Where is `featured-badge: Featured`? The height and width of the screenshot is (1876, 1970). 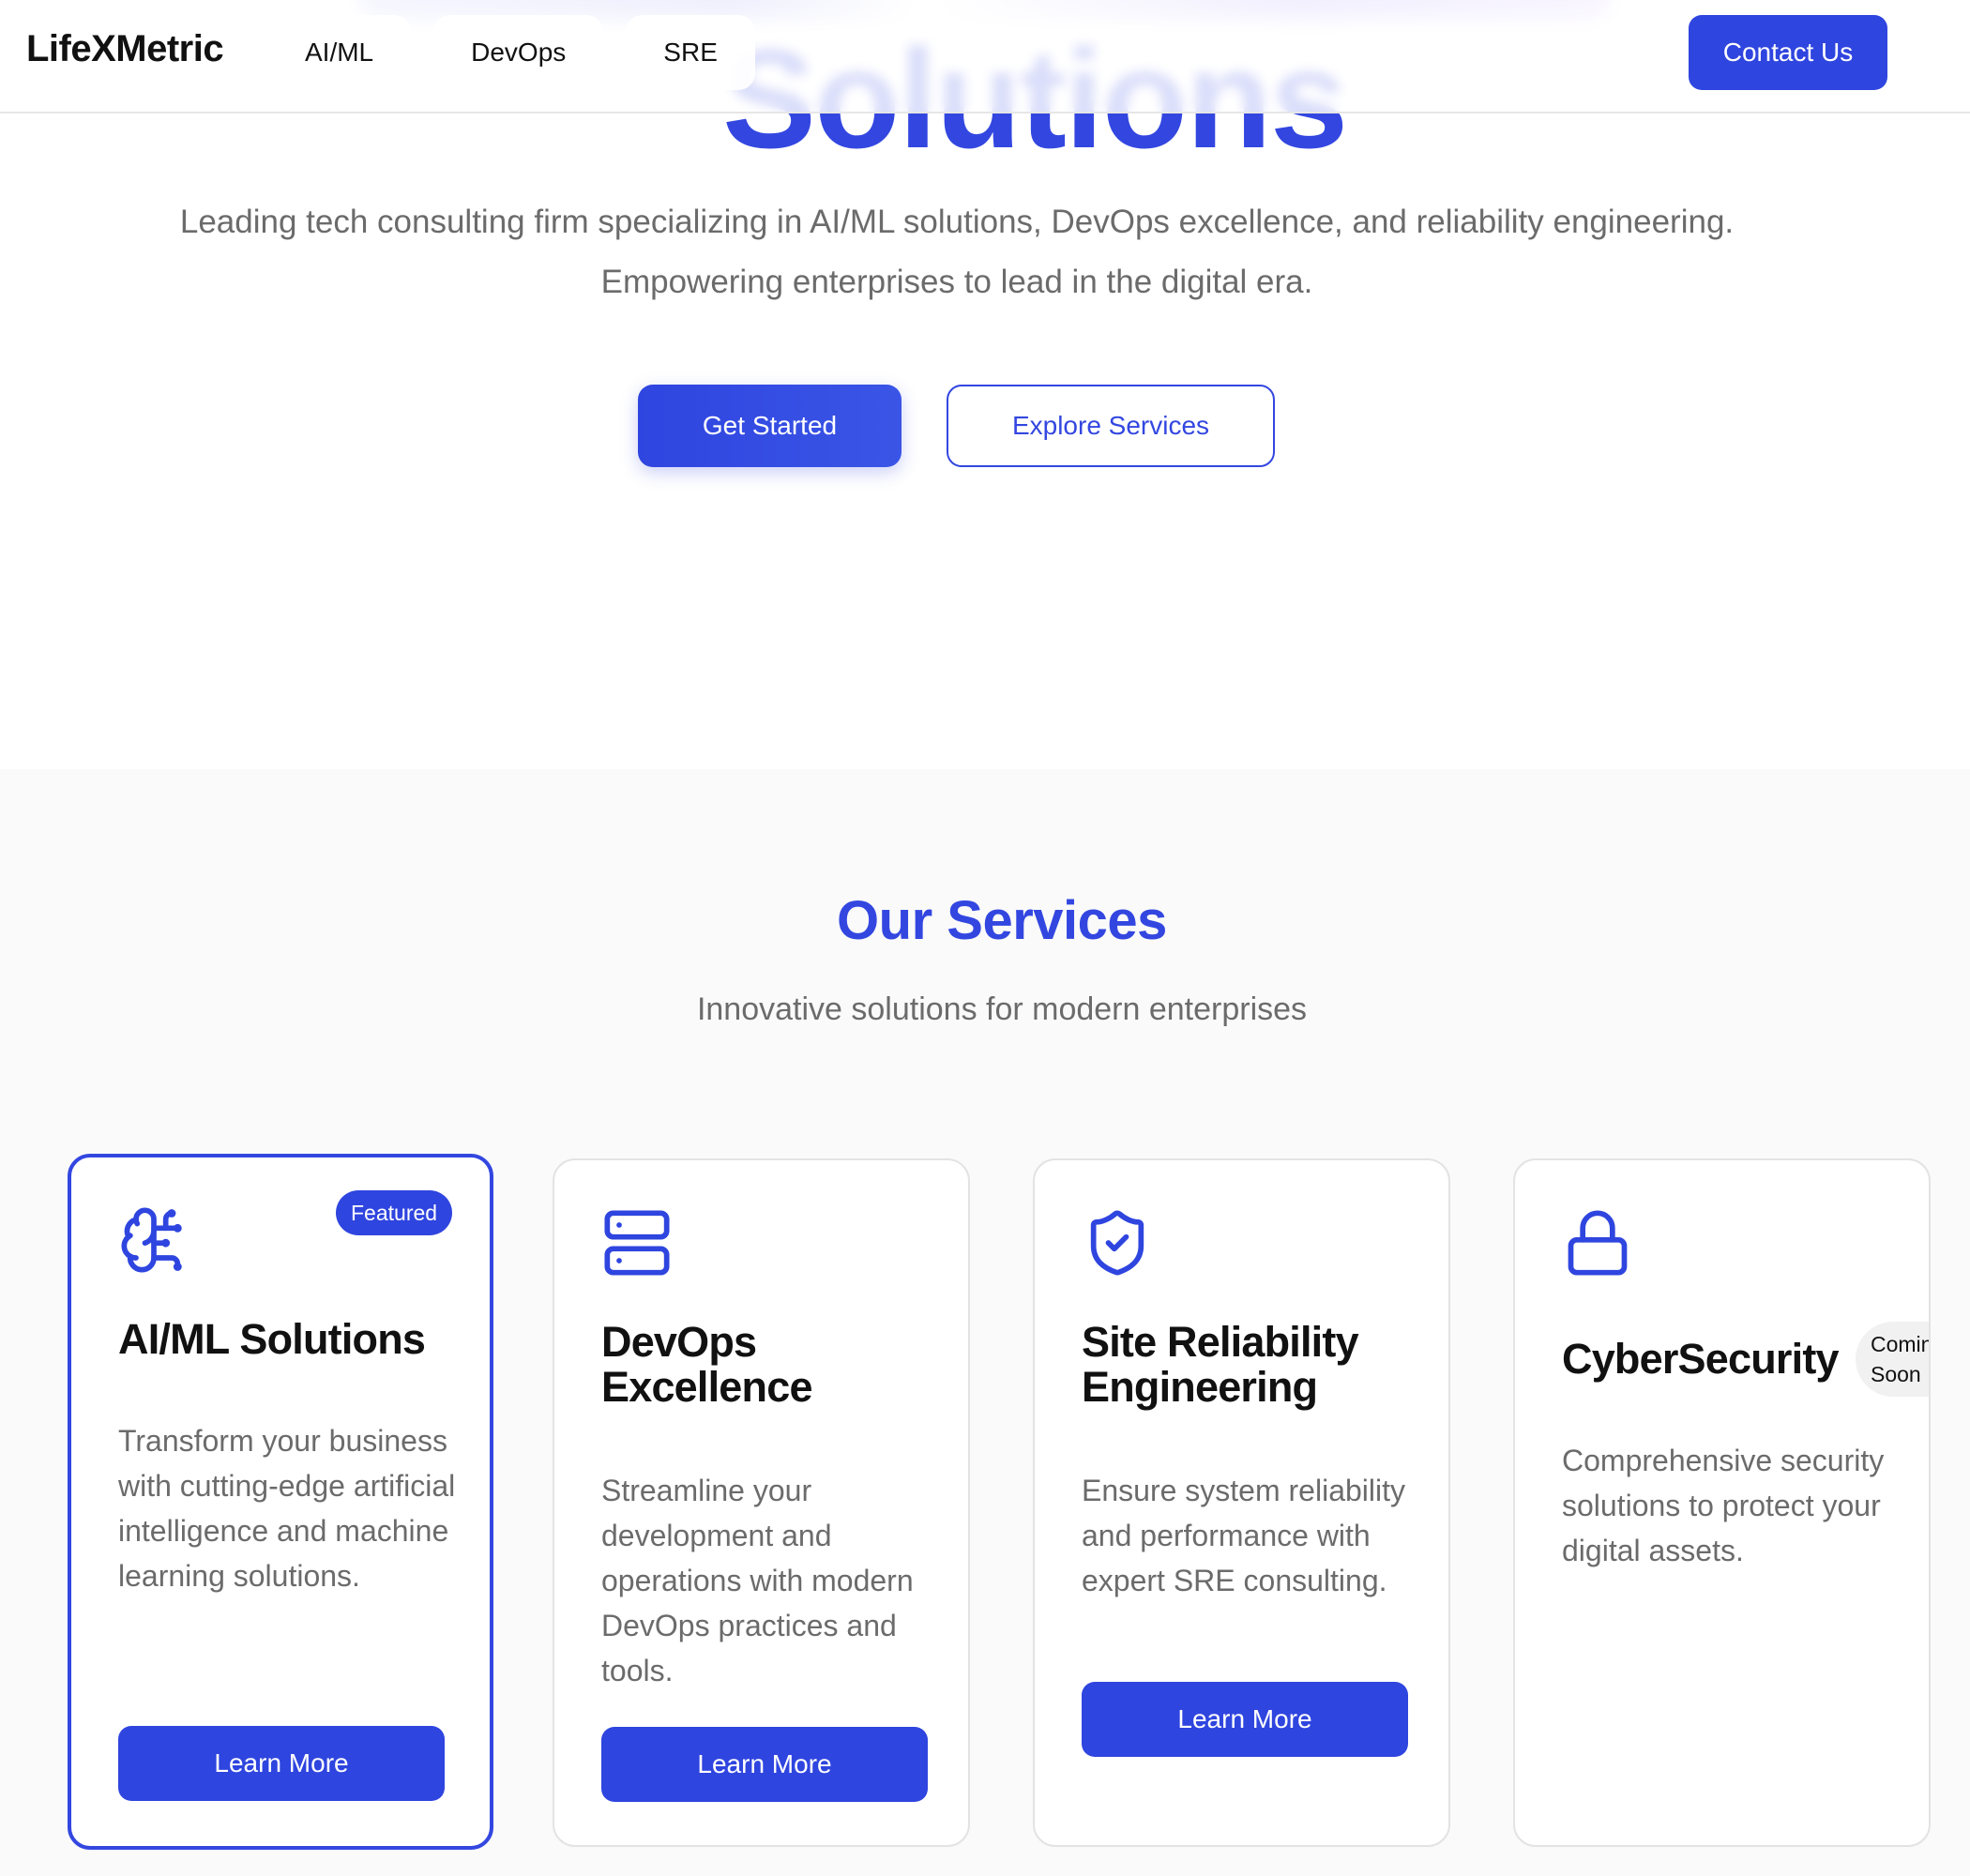
featured-badge: Featured is located at coordinates (395, 1212).